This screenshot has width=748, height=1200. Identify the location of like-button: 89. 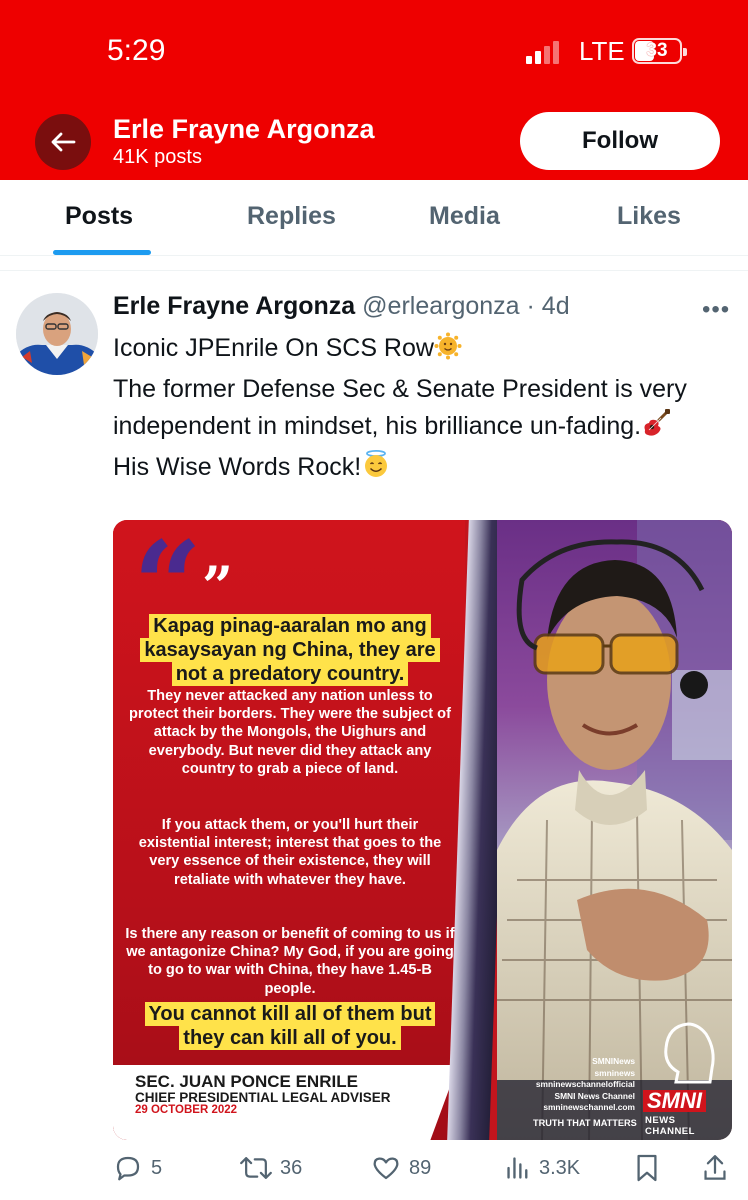
(401, 1168).